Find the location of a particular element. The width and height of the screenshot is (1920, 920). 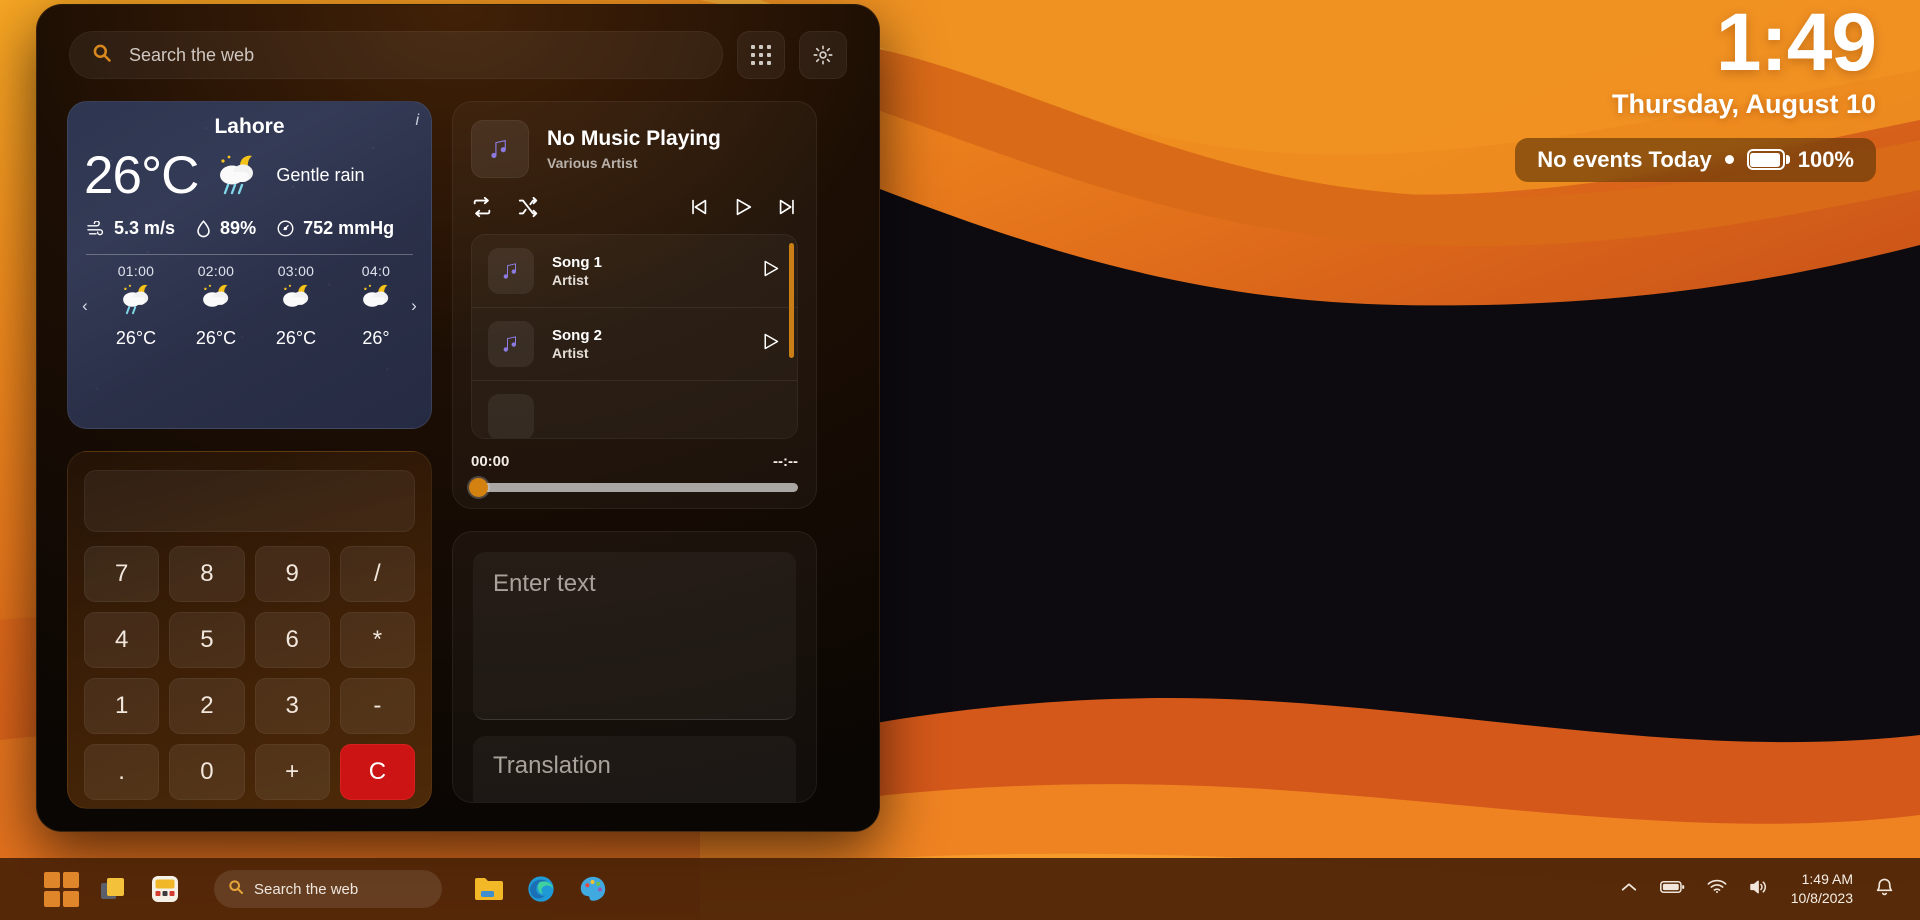

calc-key-plus: + is located at coordinates (292, 772).